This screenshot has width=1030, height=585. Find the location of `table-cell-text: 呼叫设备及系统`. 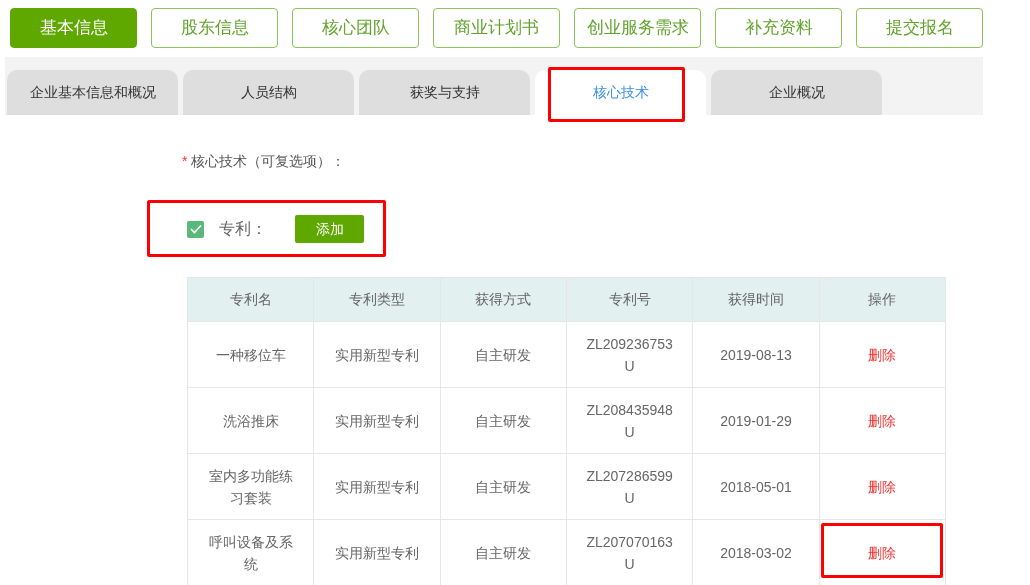

table-cell-text: 呼叫设备及系统 is located at coordinates (250, 553).